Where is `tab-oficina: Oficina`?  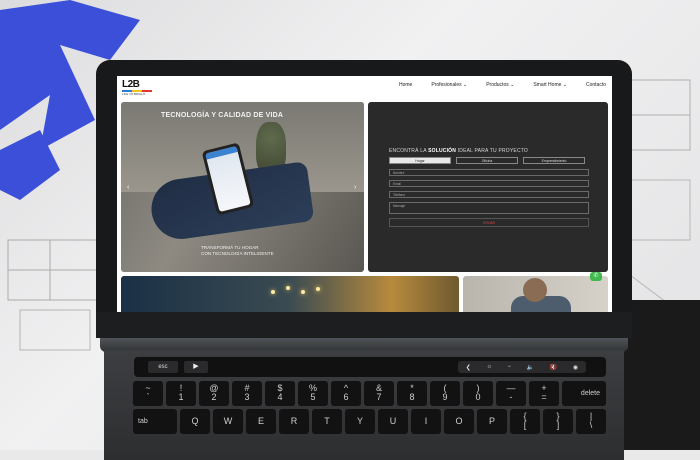 tab-oficina: Oficina is located at coordinates (487, 160).